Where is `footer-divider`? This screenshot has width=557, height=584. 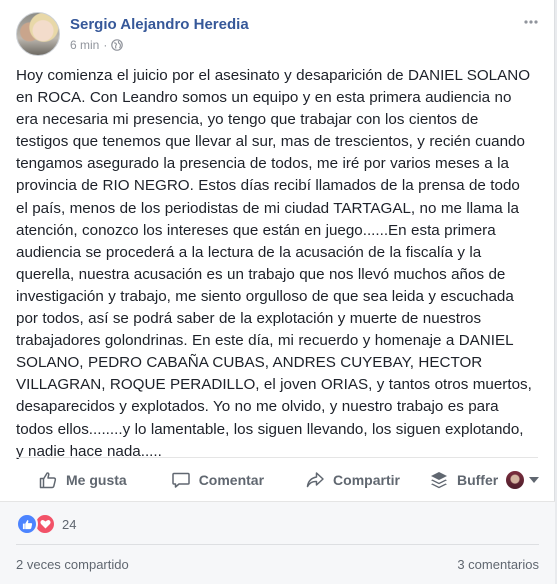 footer-divider is located at coordinates (277, 544).